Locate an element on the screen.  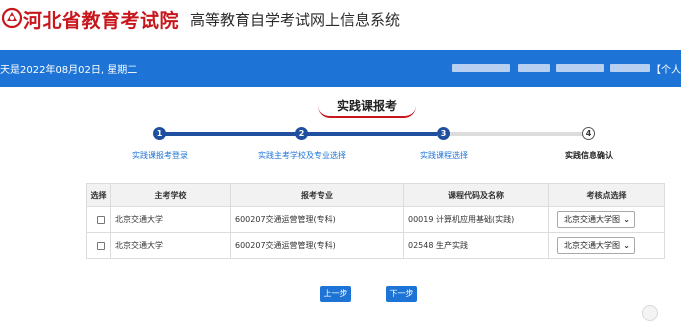
next-step-button: 下一步 is located at coordinates (401, 294).